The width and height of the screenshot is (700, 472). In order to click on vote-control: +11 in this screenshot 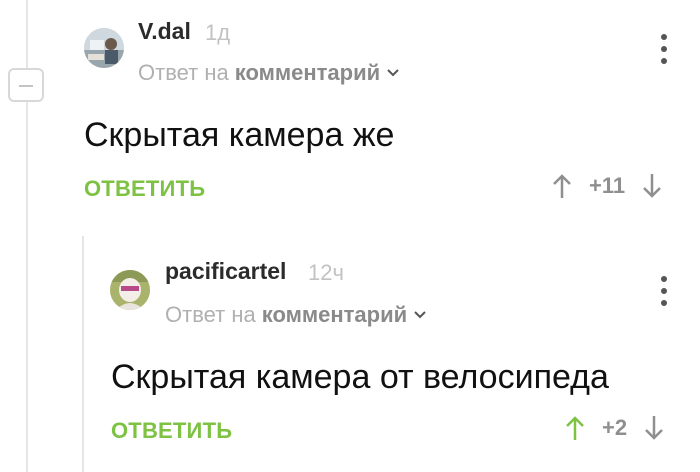, I will do `click(607, 186)`.